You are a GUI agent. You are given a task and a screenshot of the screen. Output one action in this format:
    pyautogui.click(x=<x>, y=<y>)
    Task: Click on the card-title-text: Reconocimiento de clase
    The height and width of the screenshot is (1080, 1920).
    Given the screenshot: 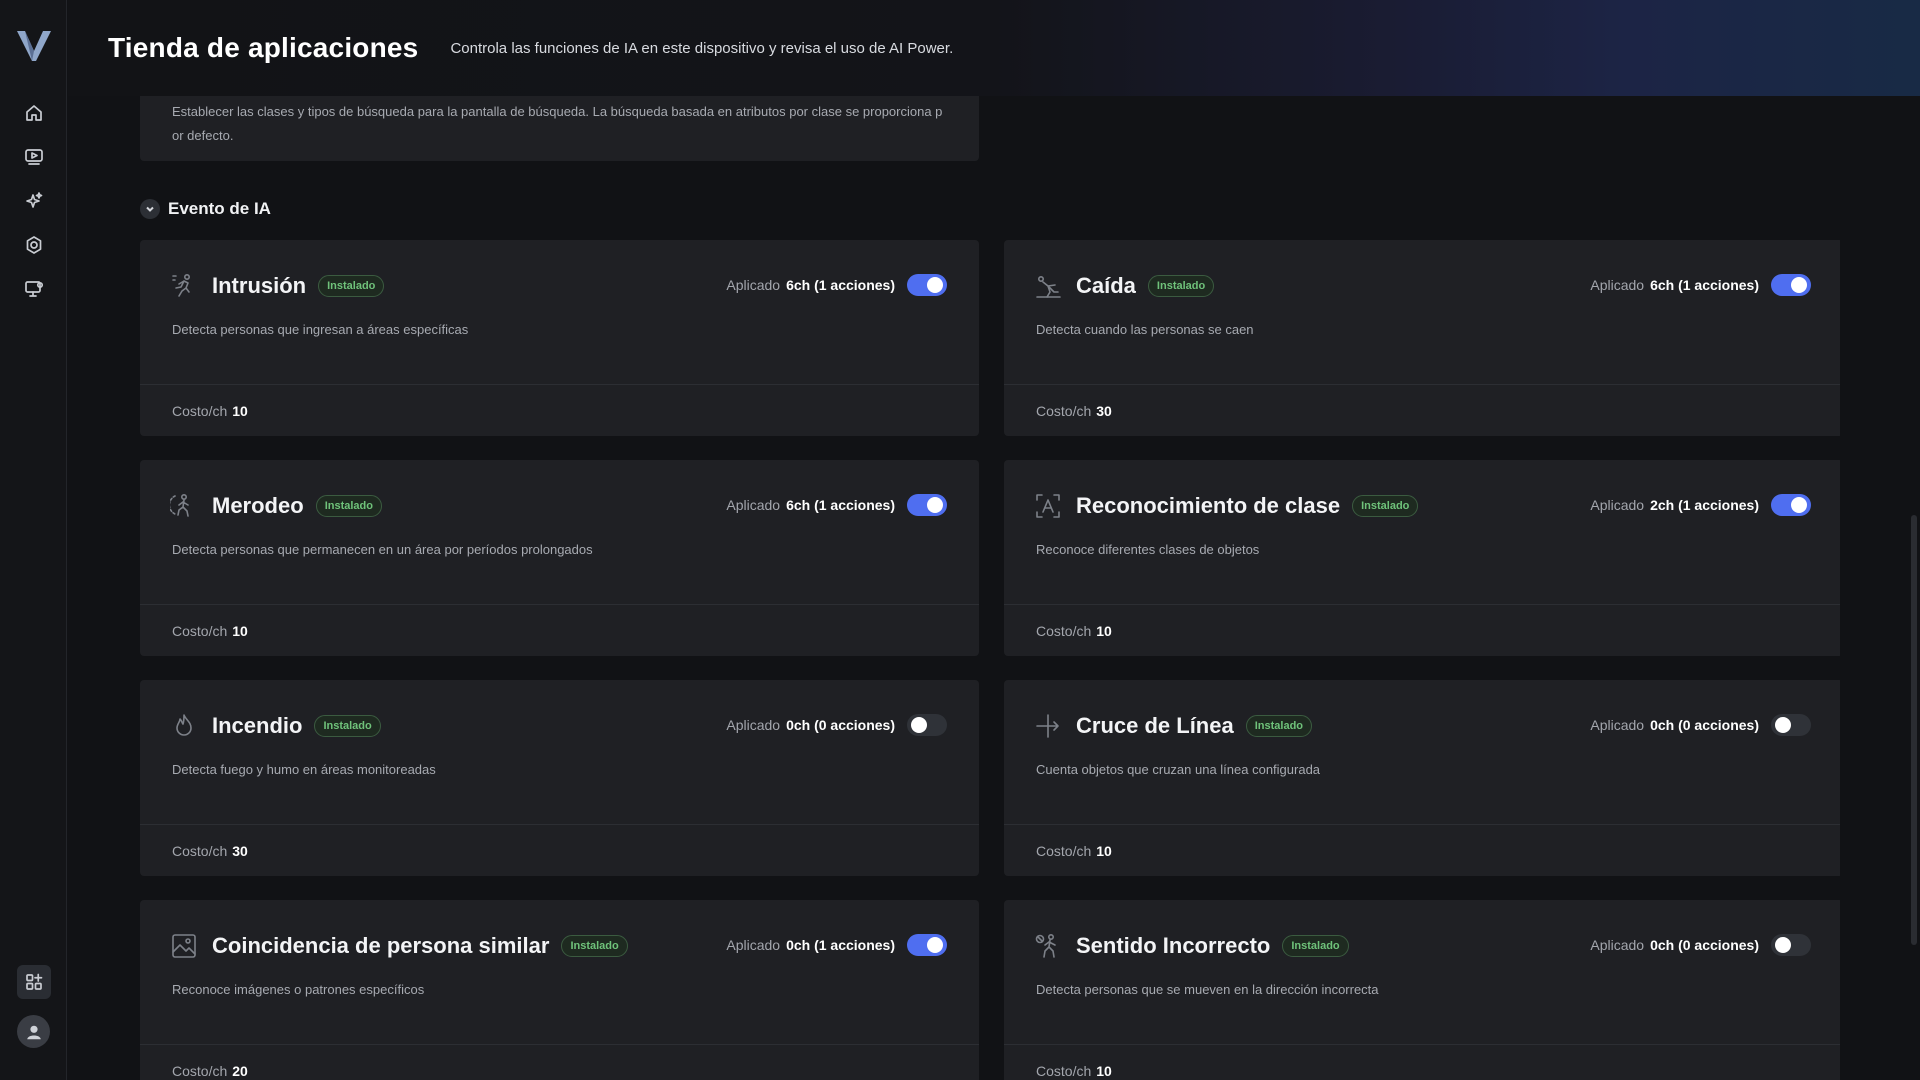 What is the action you would take?
    pyautogui.click(x=1208, y=505)
    